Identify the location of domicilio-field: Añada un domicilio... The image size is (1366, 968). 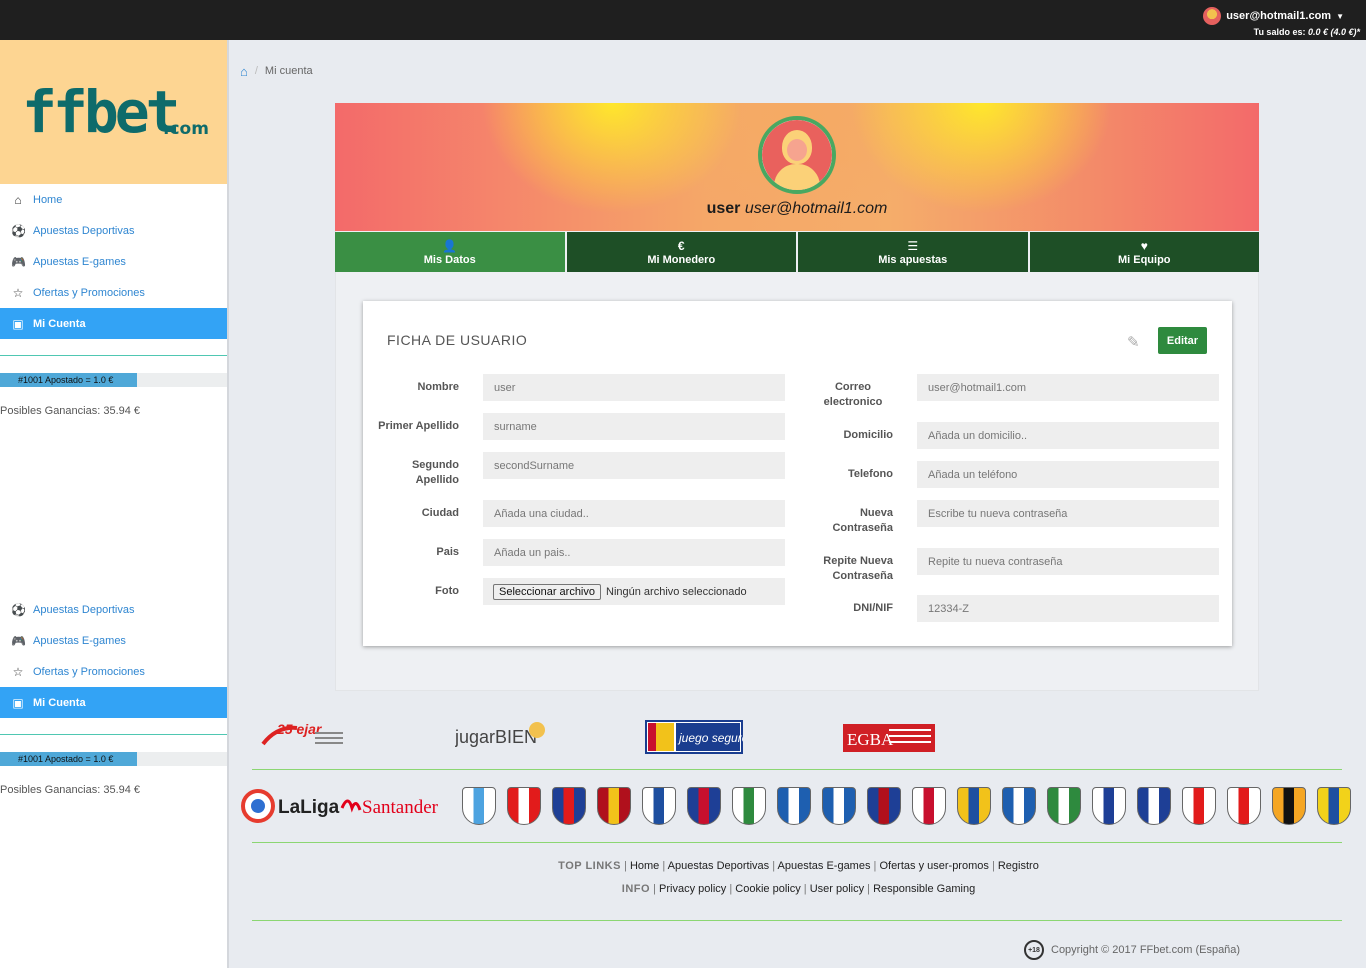
(1068, 435).